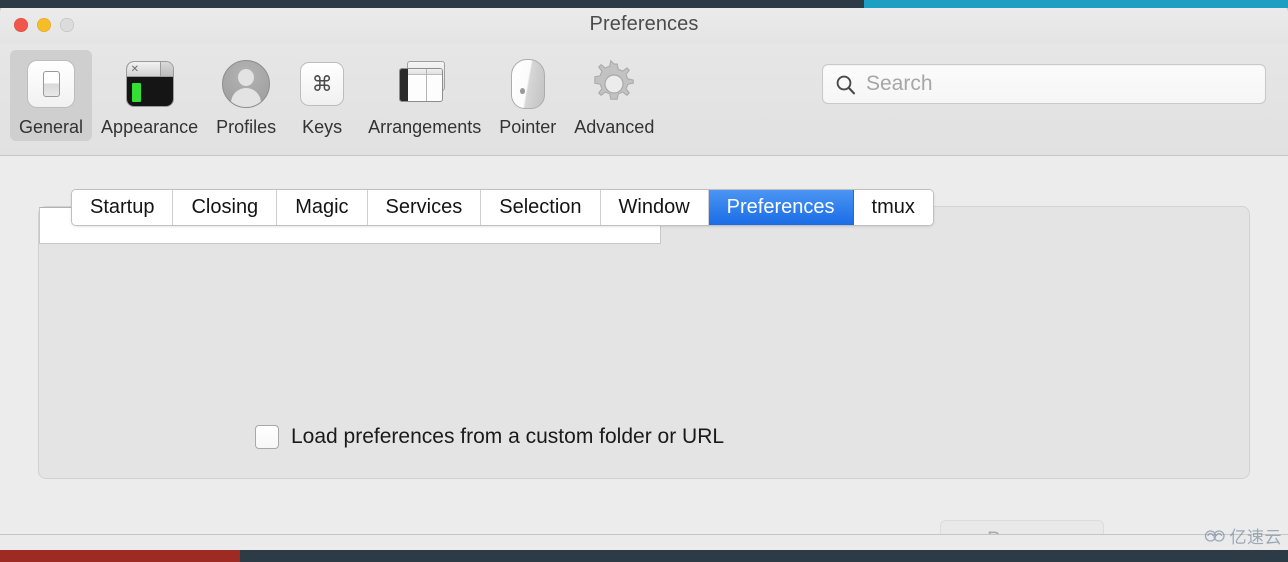 The width and height of the screenshot is (1288, 562). I want to click on tab-preferences: Preferences, so click(781, 207).